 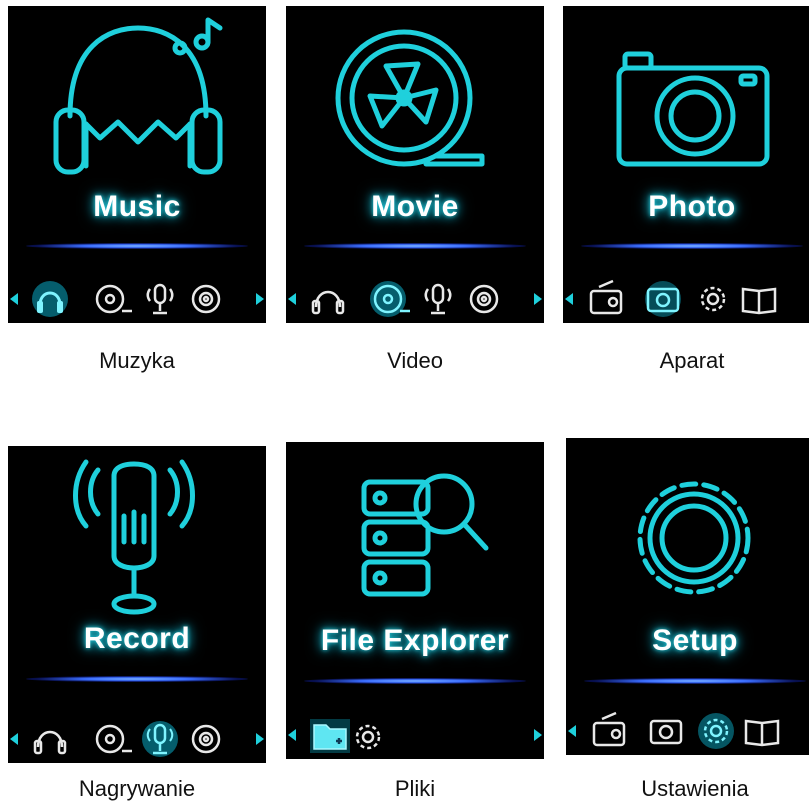 I want to click on screen-music: Music, so click(x=137, y=164).